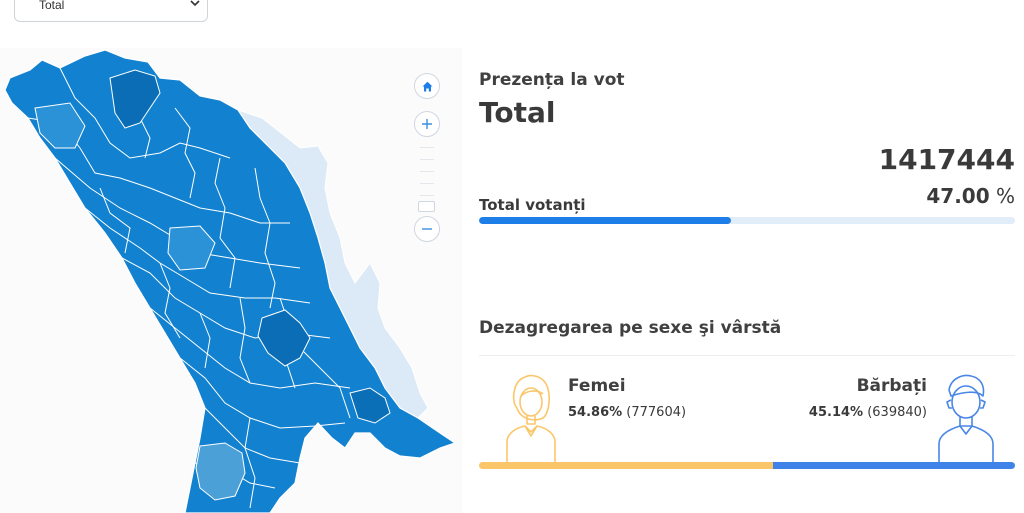 This screenshot has width=1024, height=513. Describe the element at coordinates (595, 412) in the screenshot. I see `female-percent: 54.86%` at that location.